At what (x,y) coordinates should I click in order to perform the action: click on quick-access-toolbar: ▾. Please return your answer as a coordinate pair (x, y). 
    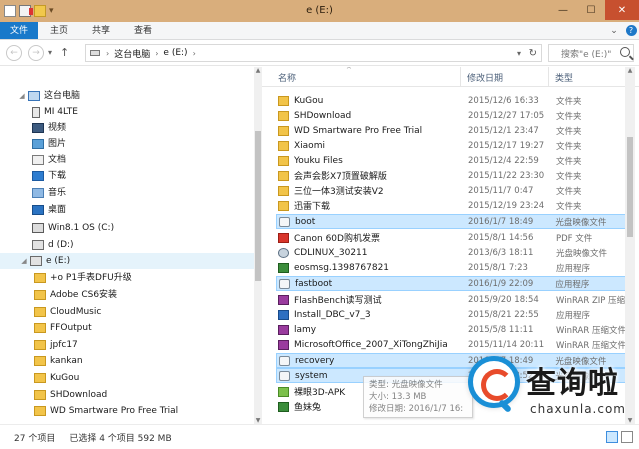
    Looking at the image, I should click on (27, 11).